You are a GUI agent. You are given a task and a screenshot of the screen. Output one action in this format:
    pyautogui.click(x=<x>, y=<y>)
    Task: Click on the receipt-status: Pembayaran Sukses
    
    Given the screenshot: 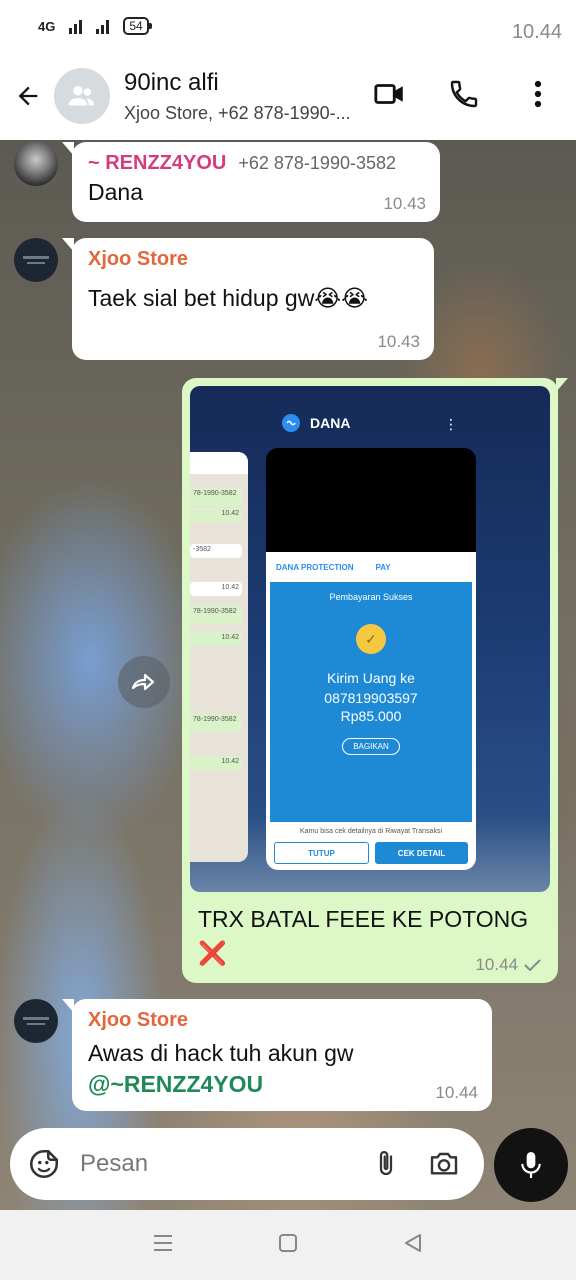 What is the action you would take?
    pyautogui.click(x=371, y=597)
    